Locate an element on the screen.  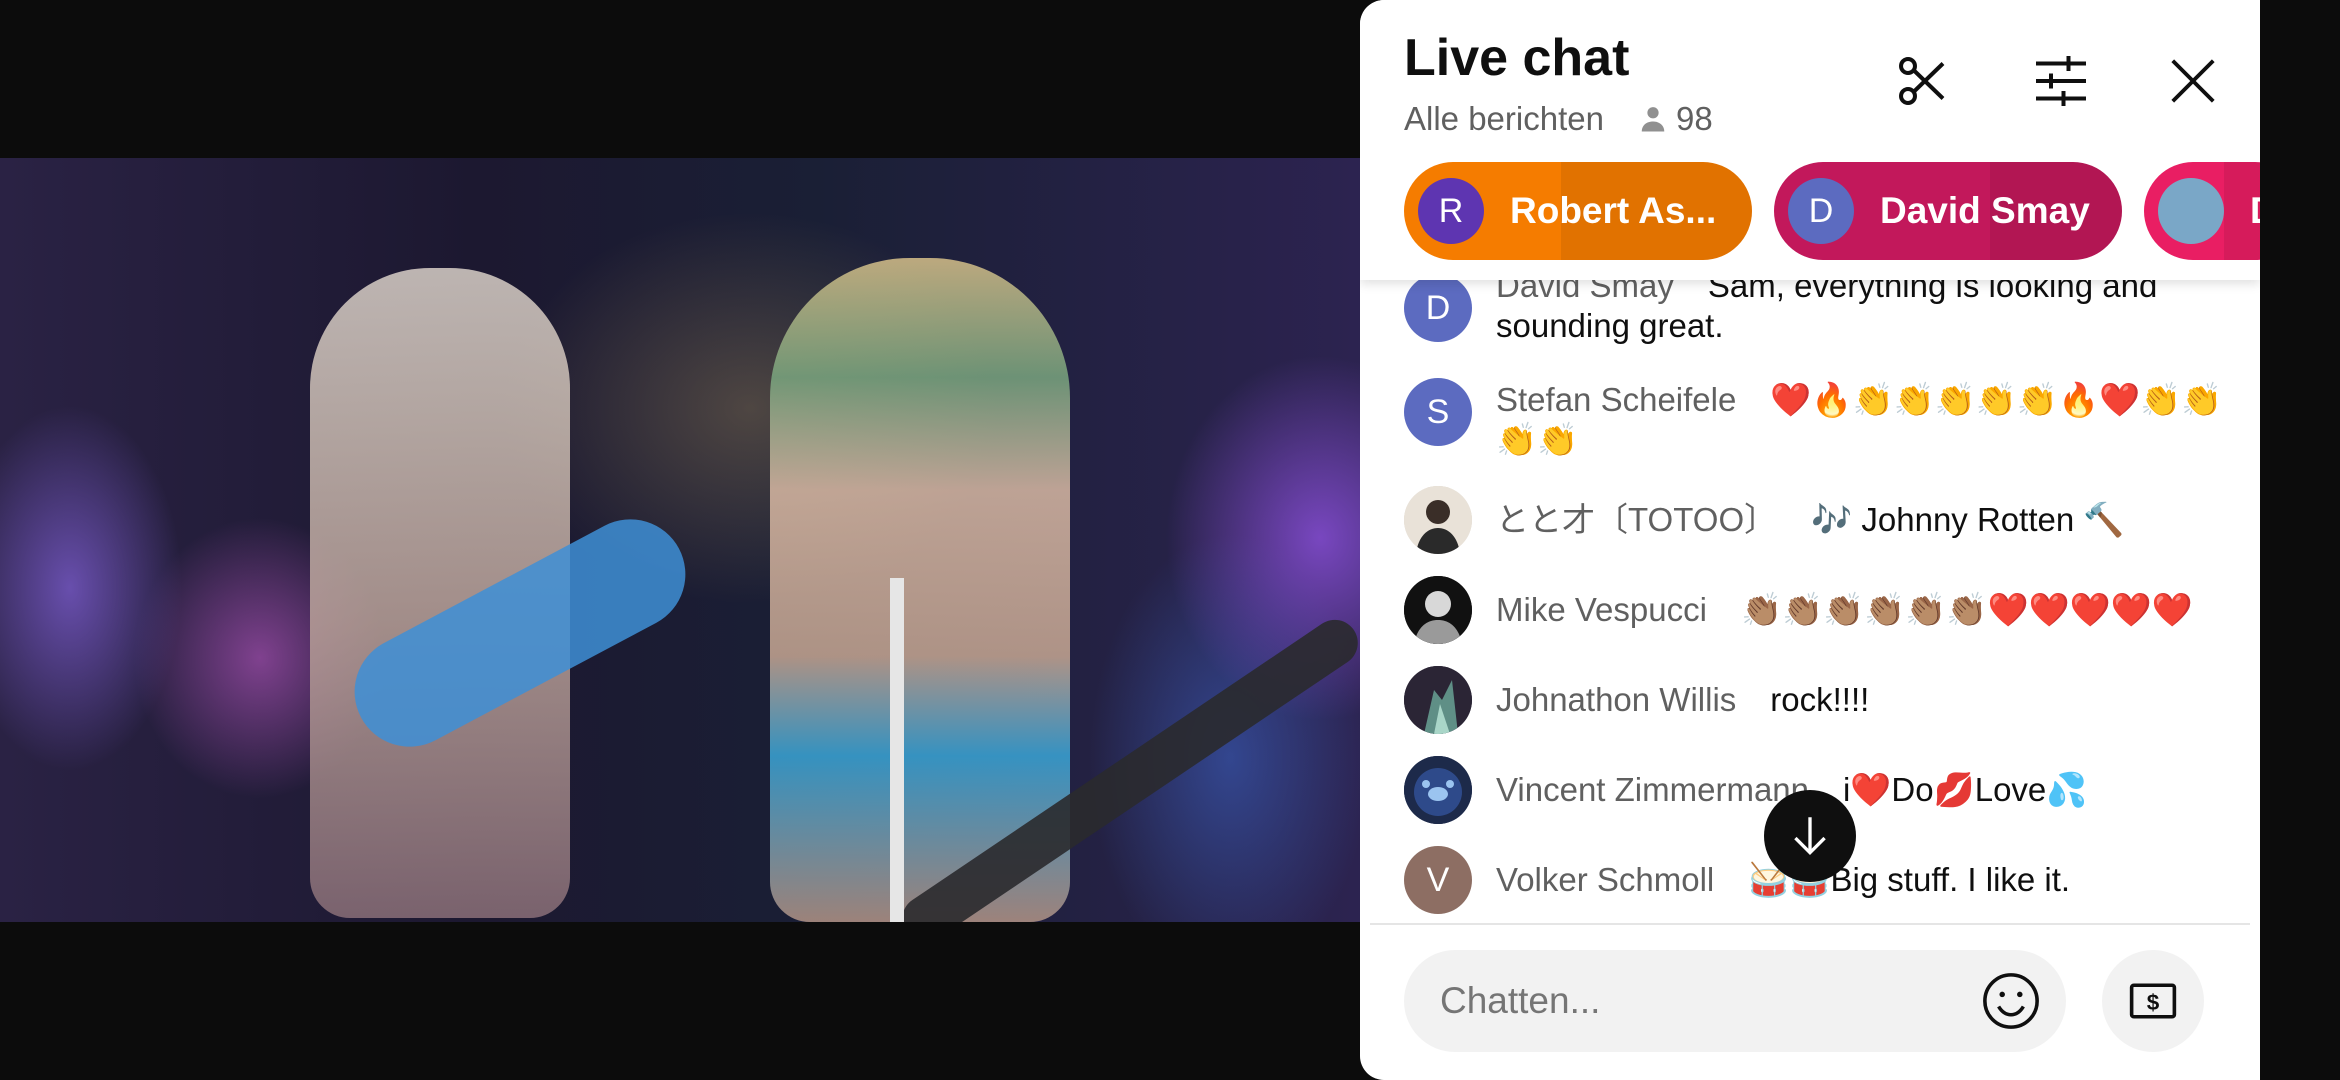
viewer-count-value: 98 is located at coordinates (1694, 118).